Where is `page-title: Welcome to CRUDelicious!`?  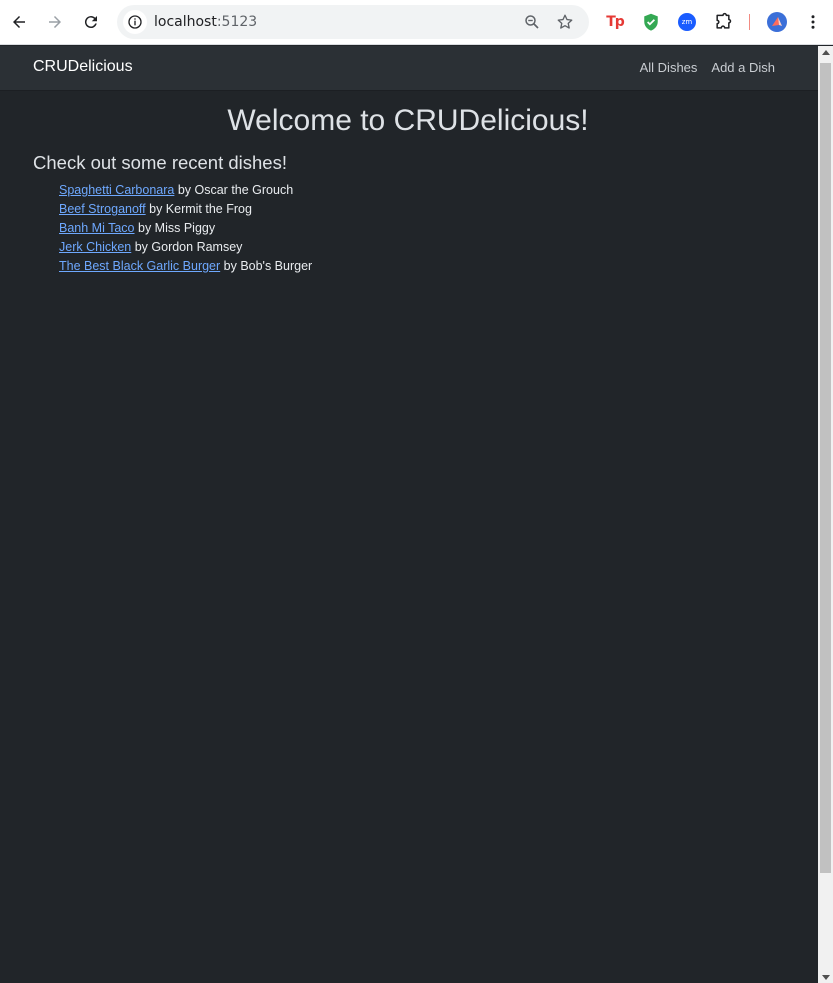 page-title: Welcome to CRUDelicious! is located at coordinates (408, 120).